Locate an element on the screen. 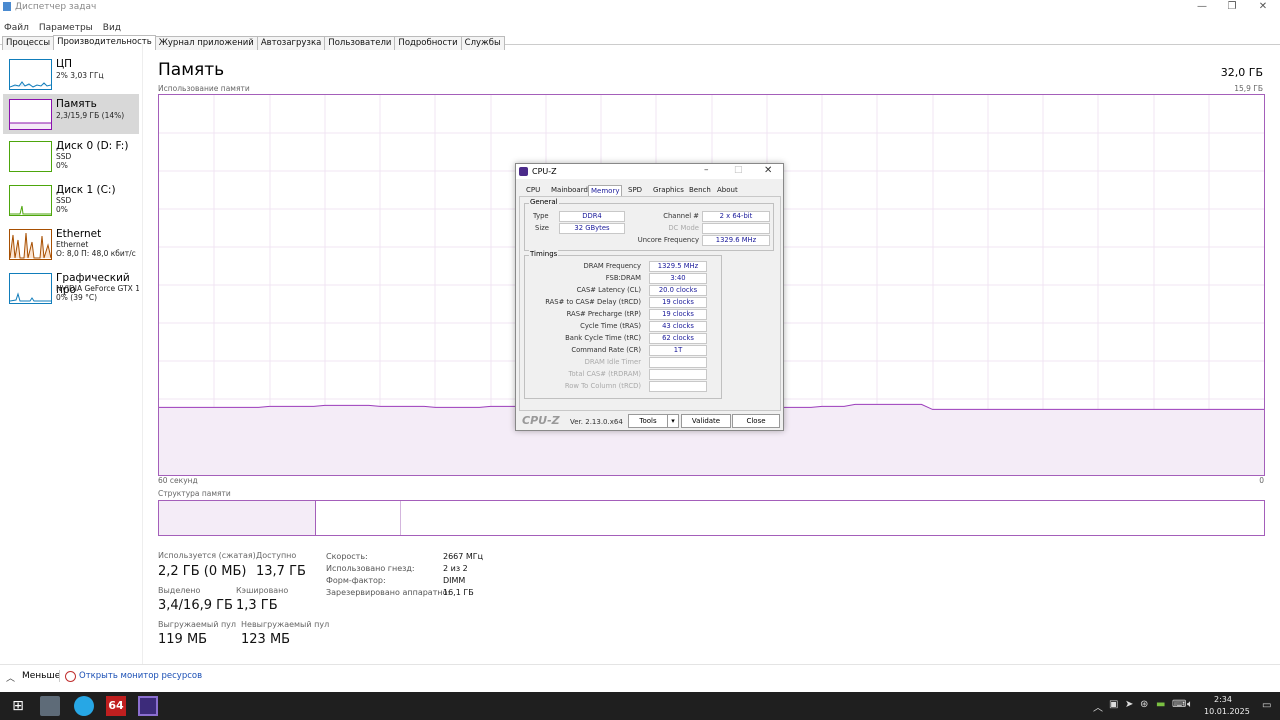 The image size is (1280, 720). cpuz-channel-value: 2 x 64-bit is located at coordinates (736, 216).